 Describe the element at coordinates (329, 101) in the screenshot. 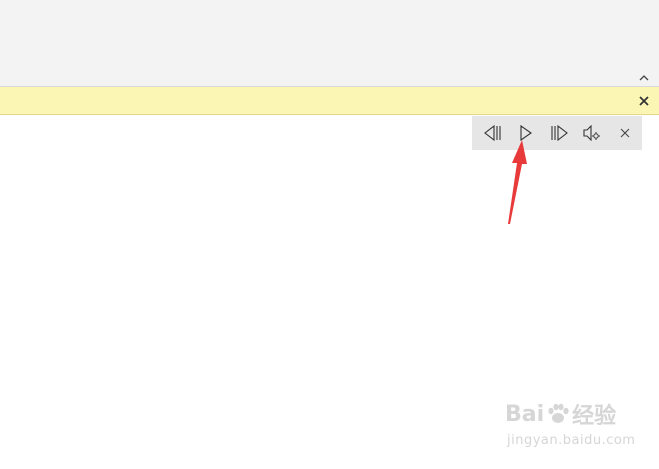

I see `notification-bar` at that location.